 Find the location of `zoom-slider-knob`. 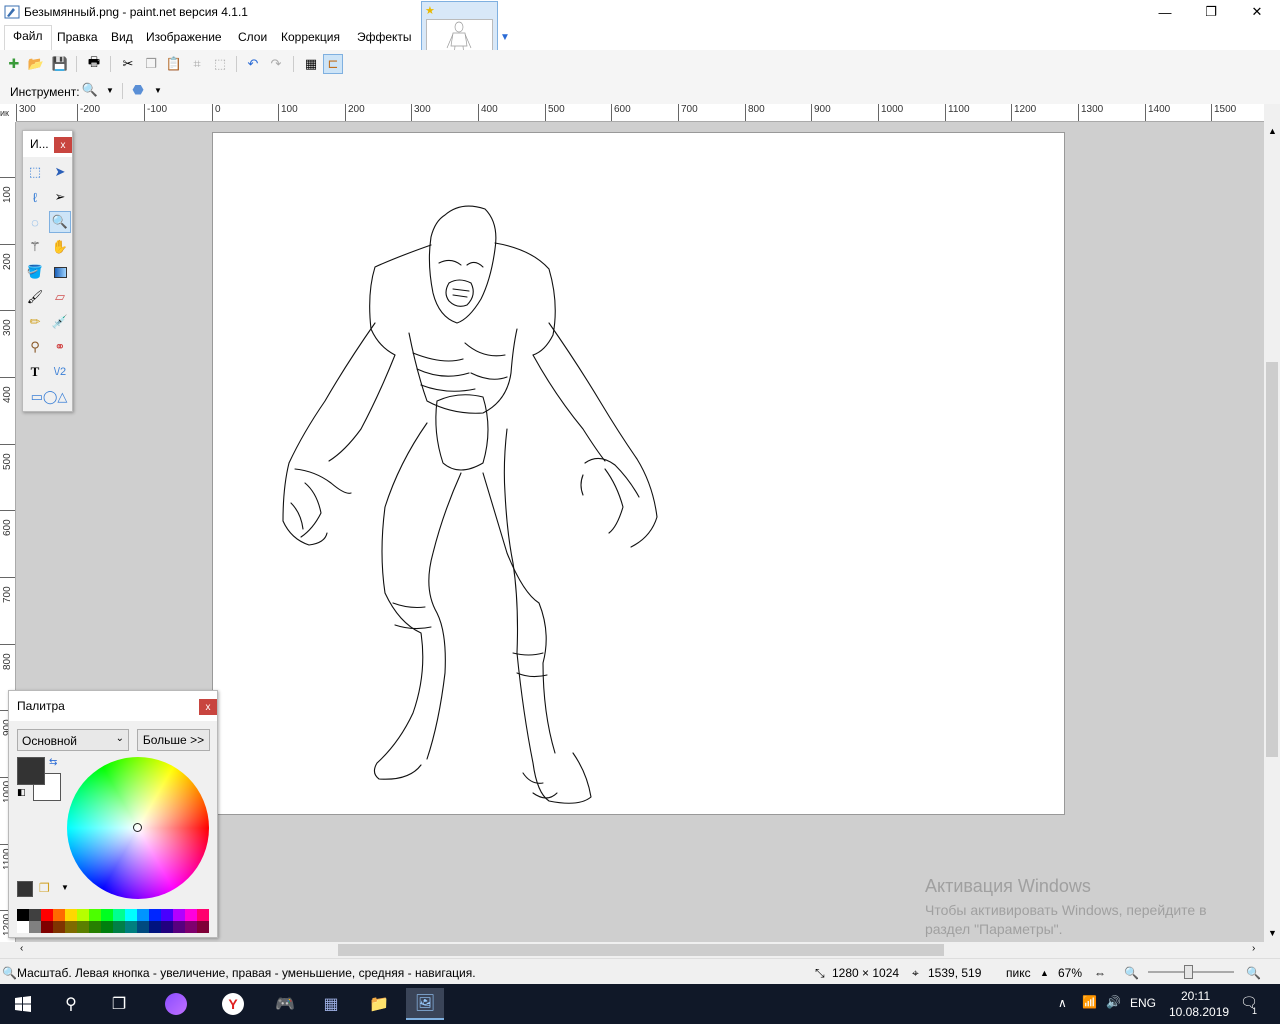

zoom-slider-knob is located at coordinates (1188, 972).